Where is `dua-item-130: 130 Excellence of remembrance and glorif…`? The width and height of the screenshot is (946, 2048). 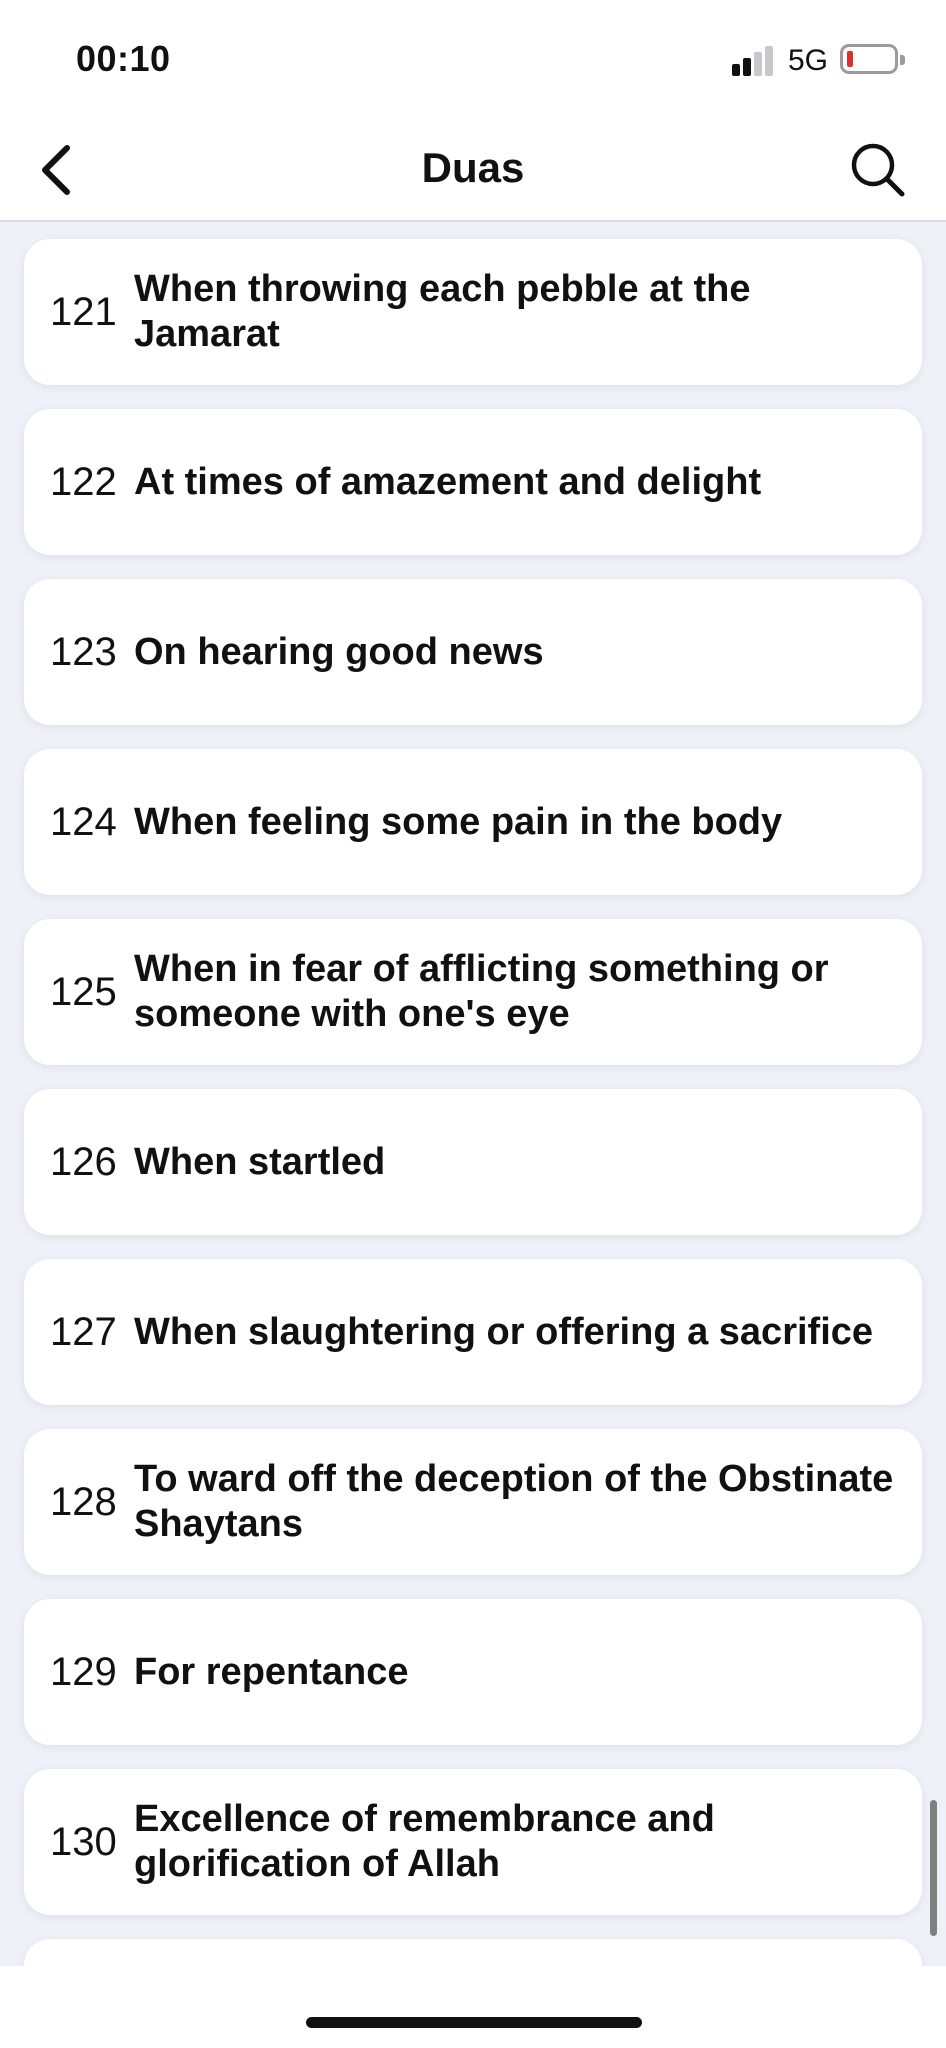 dua-item-130: 130 Excellence of remembrance and glorif… is located at coordinates (473, 1842).